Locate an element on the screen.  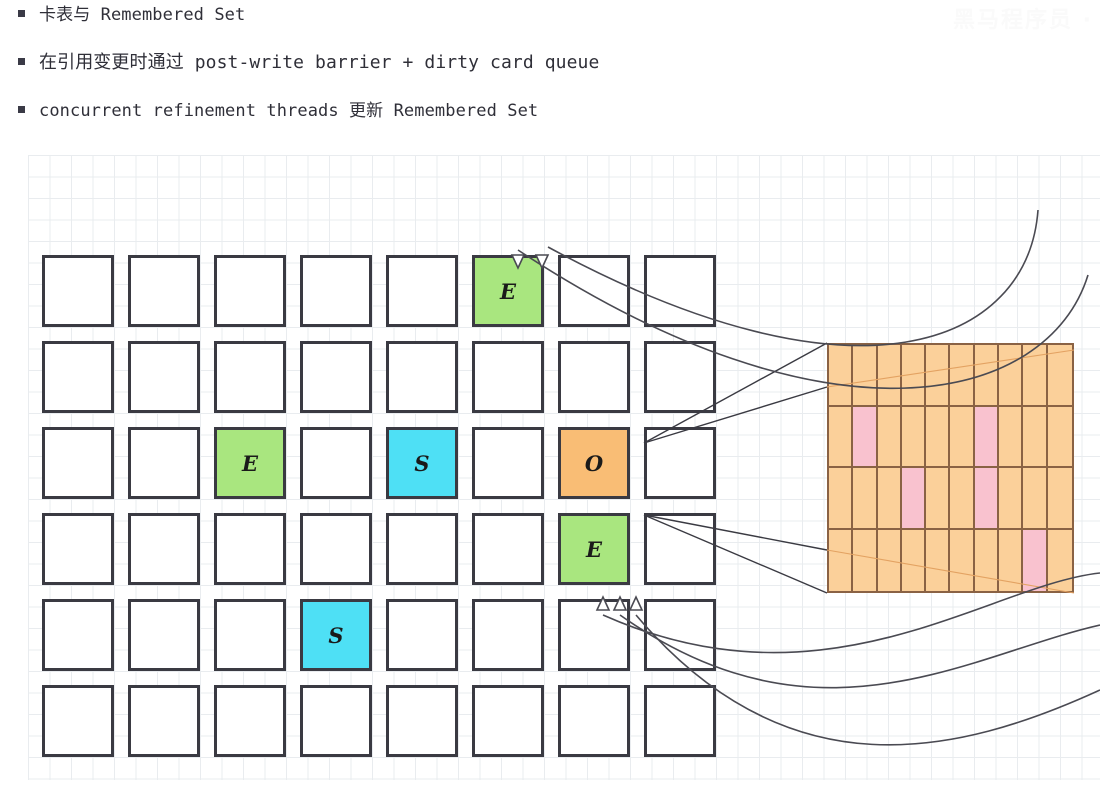
region-cell-survivor-mid: S is located at coordinates (422, 463).